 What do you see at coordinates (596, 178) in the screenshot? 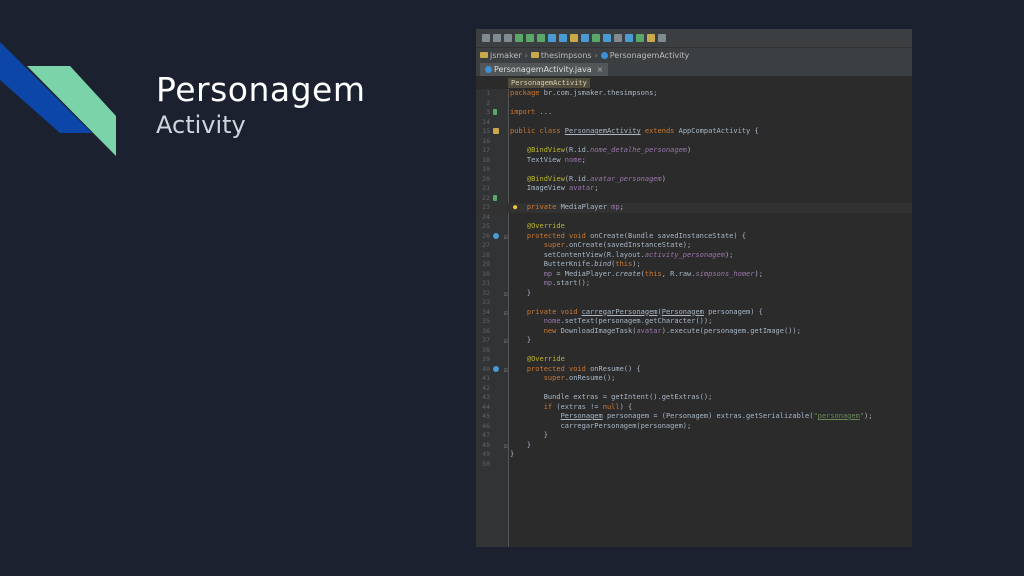
I see `code-text: @BindView(R.id.avatar_personagem)` at bounding box center [596, 178].